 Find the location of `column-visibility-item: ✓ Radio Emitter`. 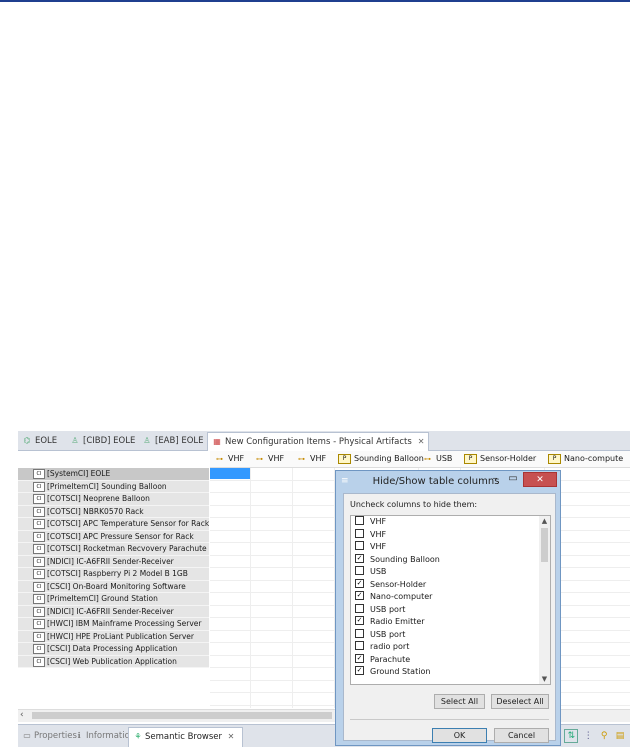

column-visibility-item: ✓ Radio Emitter is located at coordinates (450, 622).